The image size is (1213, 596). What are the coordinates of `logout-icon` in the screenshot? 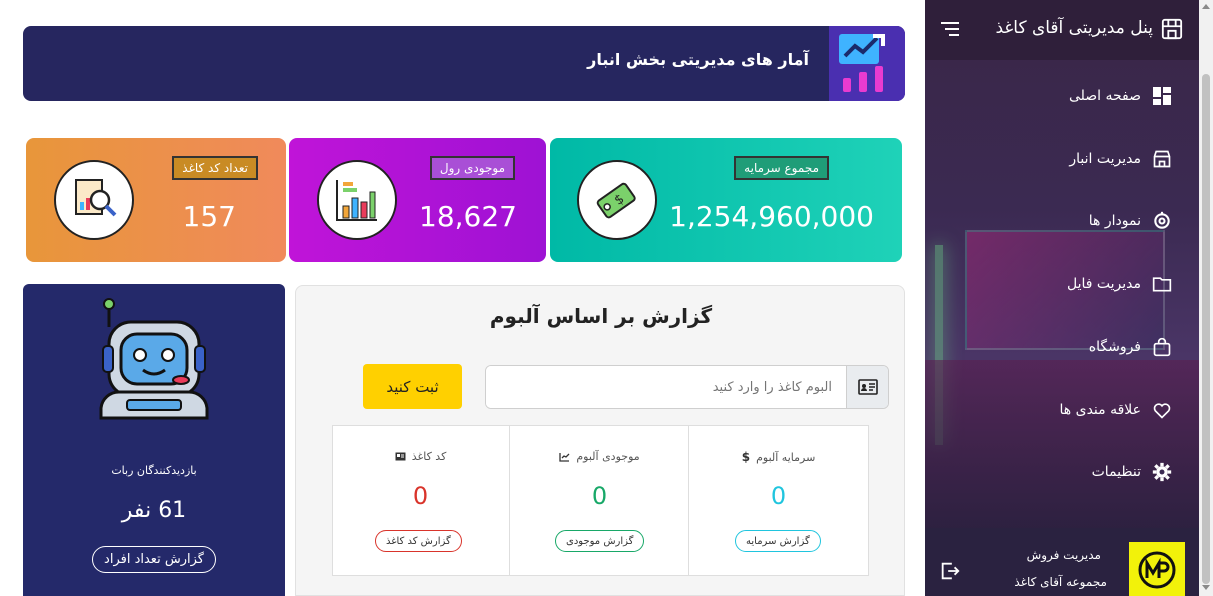 It's located at (950, 571).